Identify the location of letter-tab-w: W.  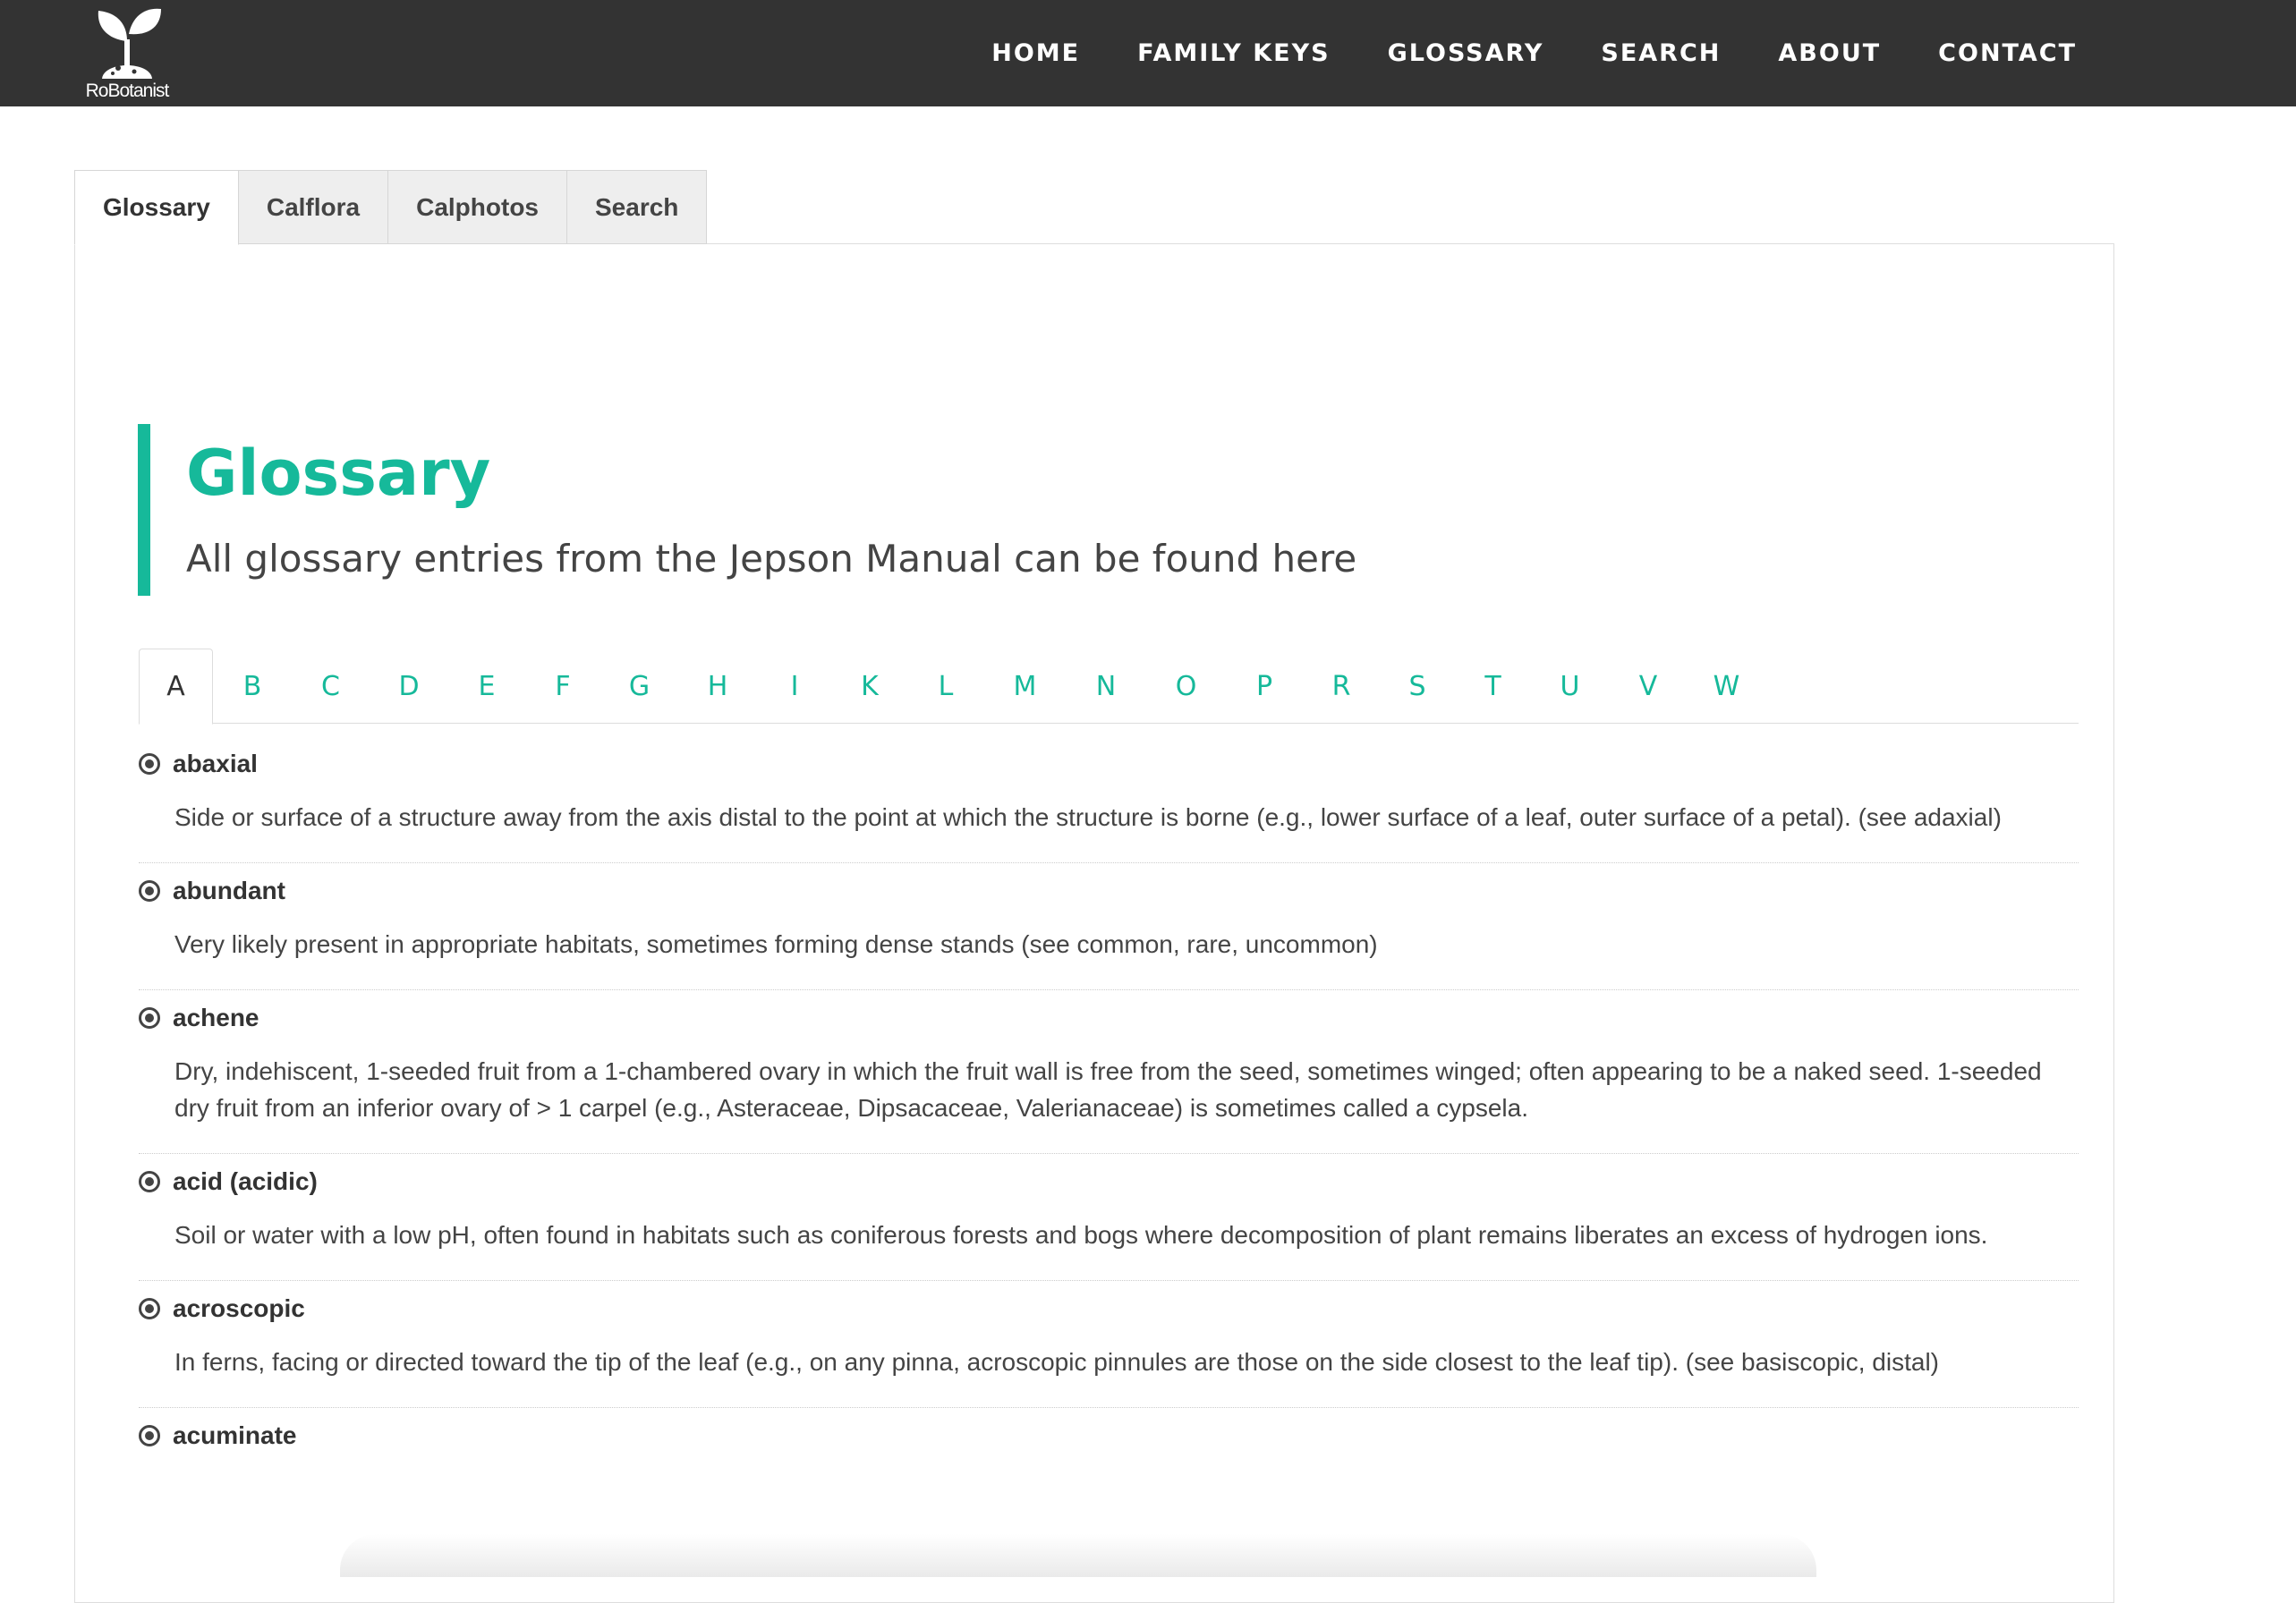
(1726, 686).